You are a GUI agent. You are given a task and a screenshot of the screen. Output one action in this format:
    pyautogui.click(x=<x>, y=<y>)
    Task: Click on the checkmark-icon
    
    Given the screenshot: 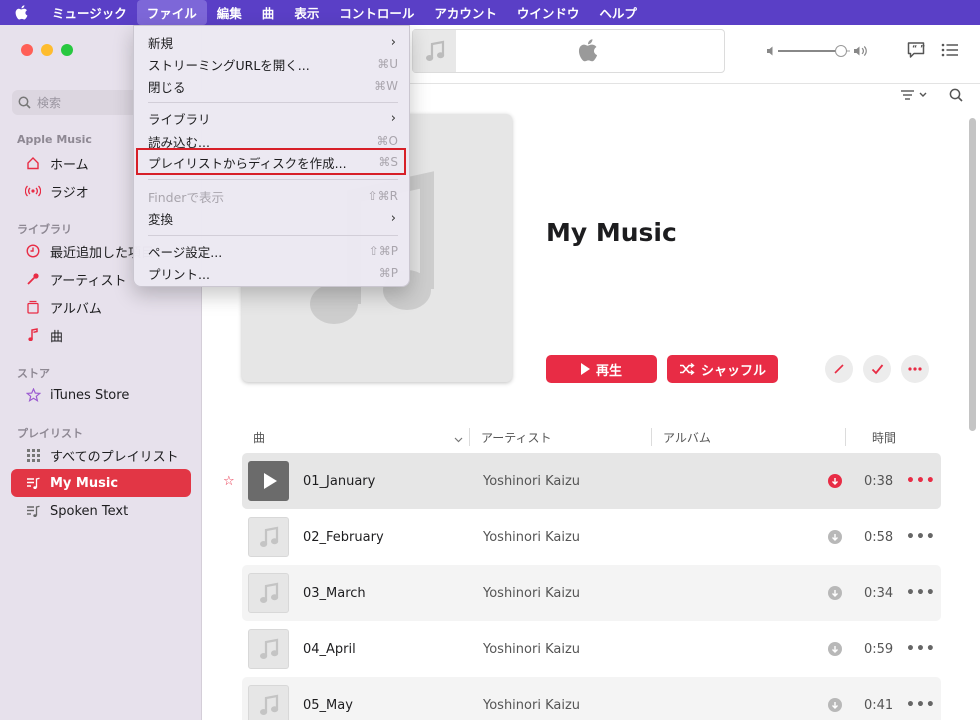 What is the action you would take?
    pyautogui.click(x=877, y=369)
    